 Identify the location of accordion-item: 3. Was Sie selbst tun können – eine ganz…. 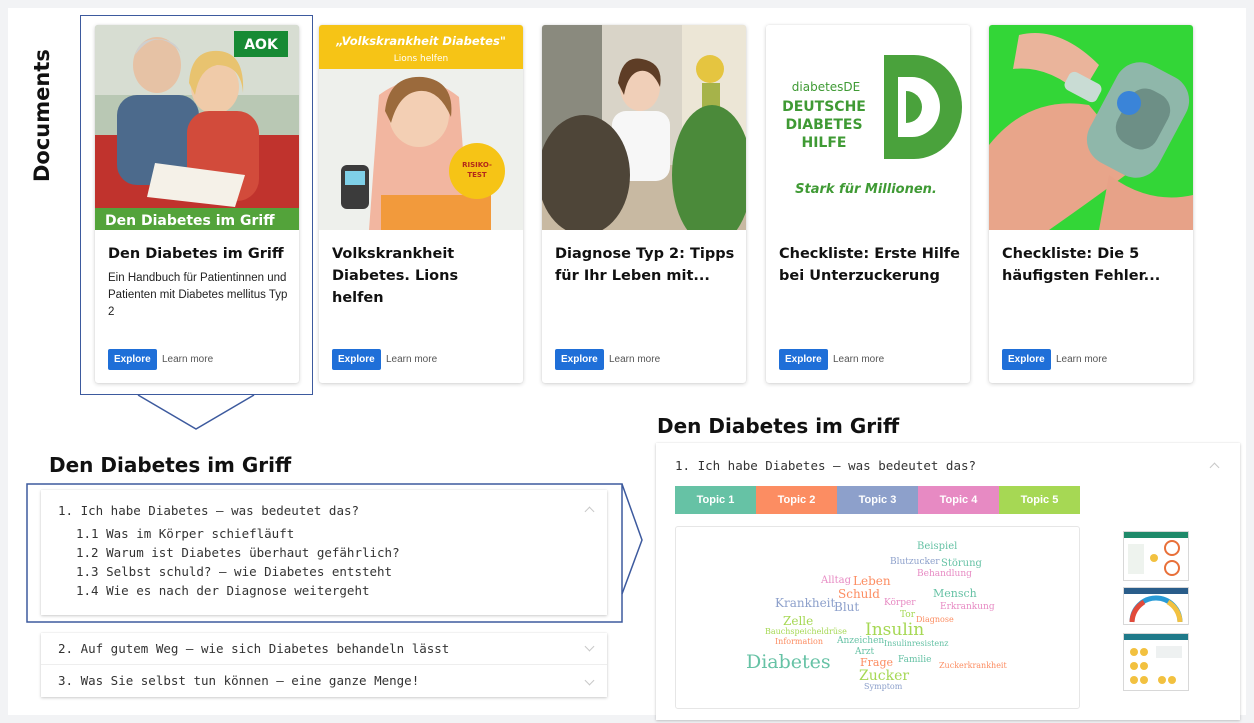
(324, 681).